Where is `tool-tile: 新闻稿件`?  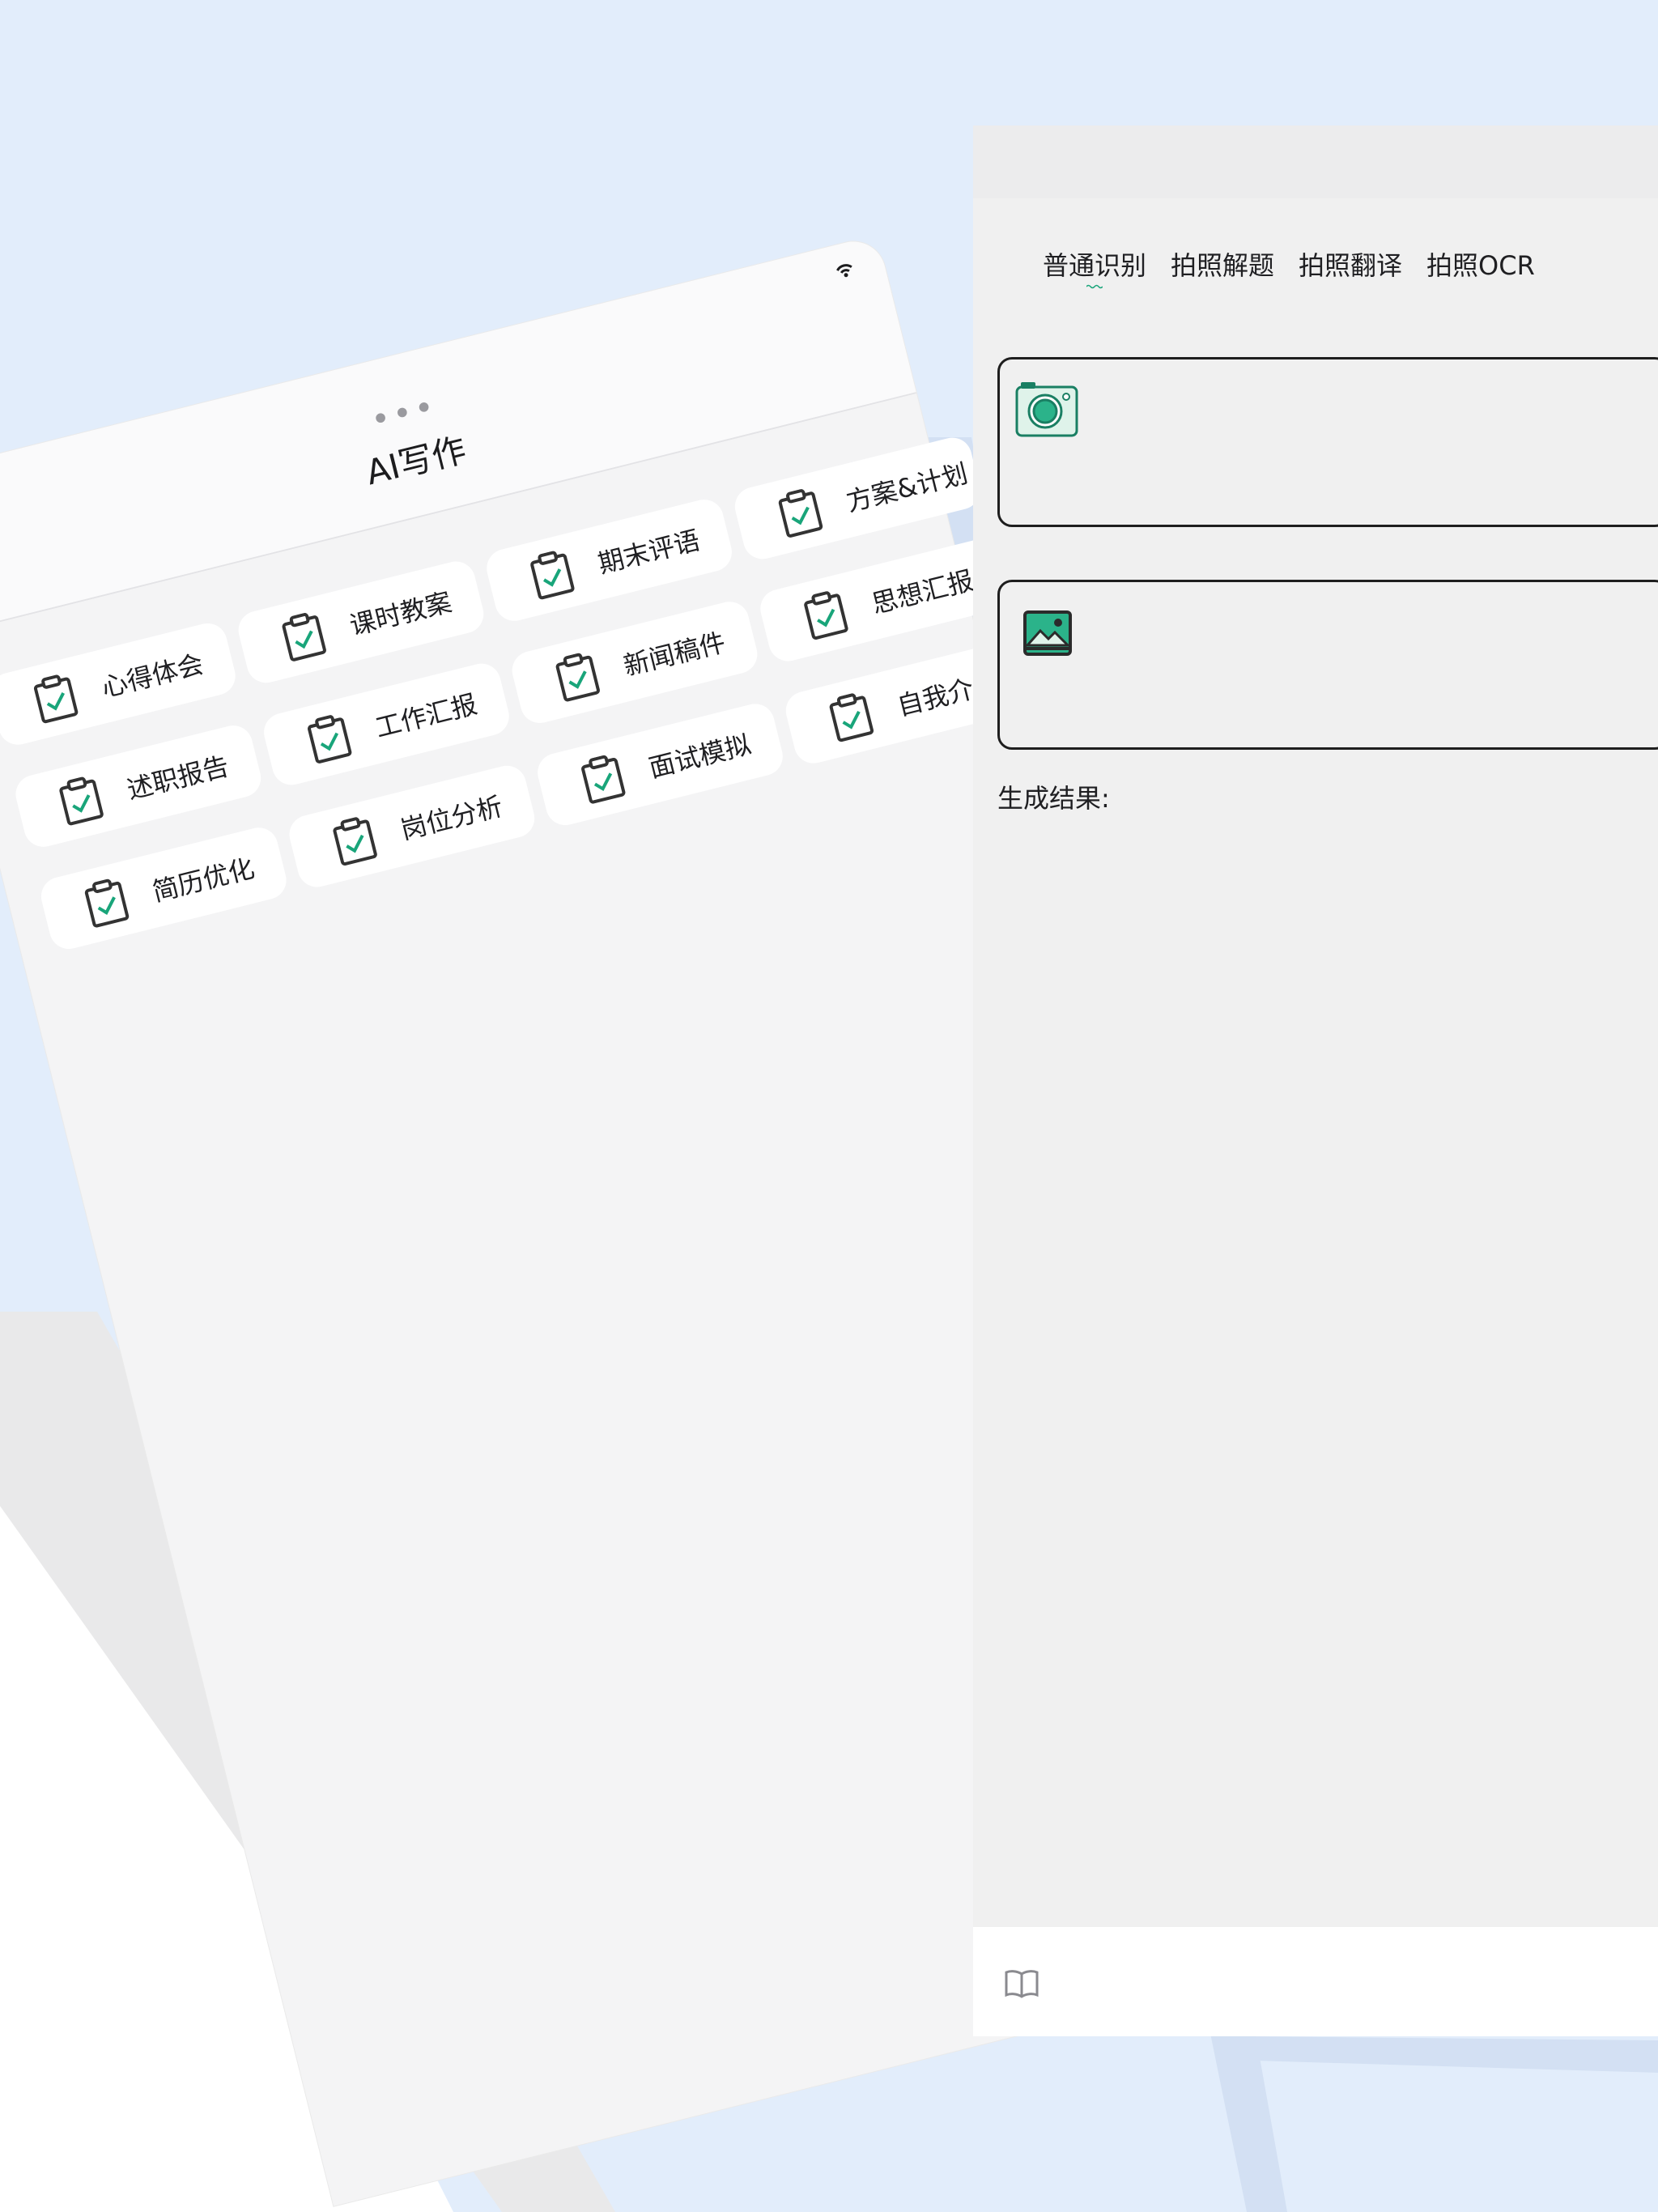
tool-tile: 新闻稿件 is located at coordinates (635, 663).